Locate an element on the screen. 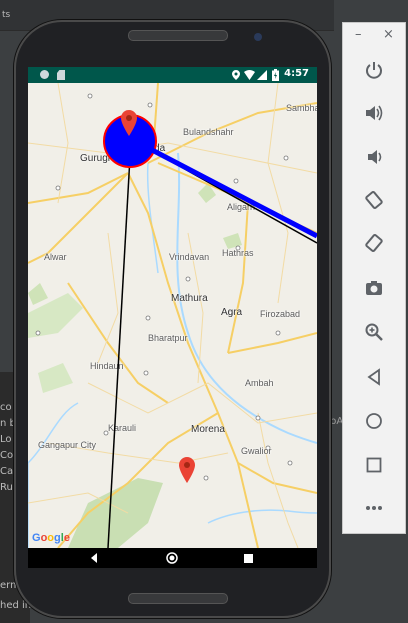  rotate-left-icon is located at coordinates (374, 200).